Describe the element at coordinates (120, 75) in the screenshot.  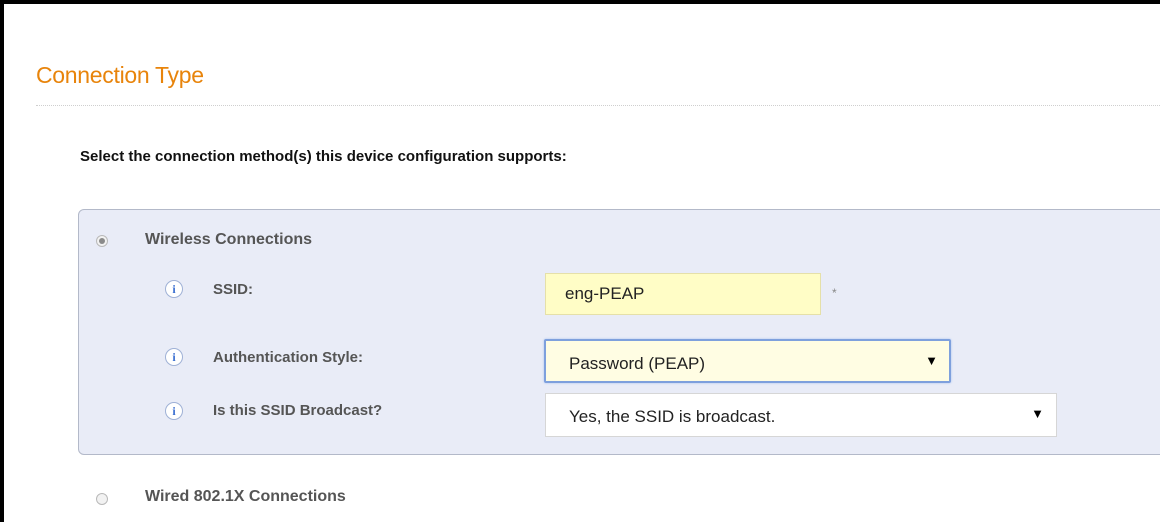
I see `section-title: Connection Type` at that location.